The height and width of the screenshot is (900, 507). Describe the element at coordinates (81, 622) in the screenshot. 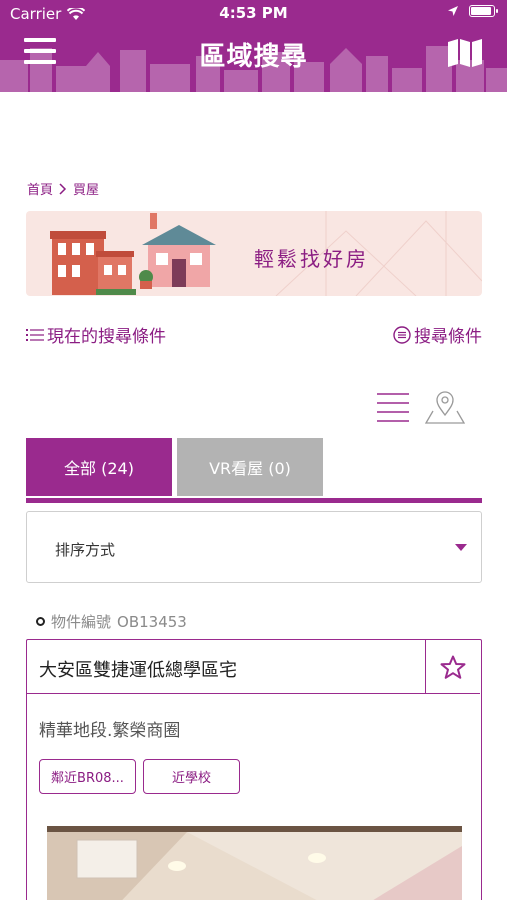

I see `listing-id-label: 物件編號` at that location.